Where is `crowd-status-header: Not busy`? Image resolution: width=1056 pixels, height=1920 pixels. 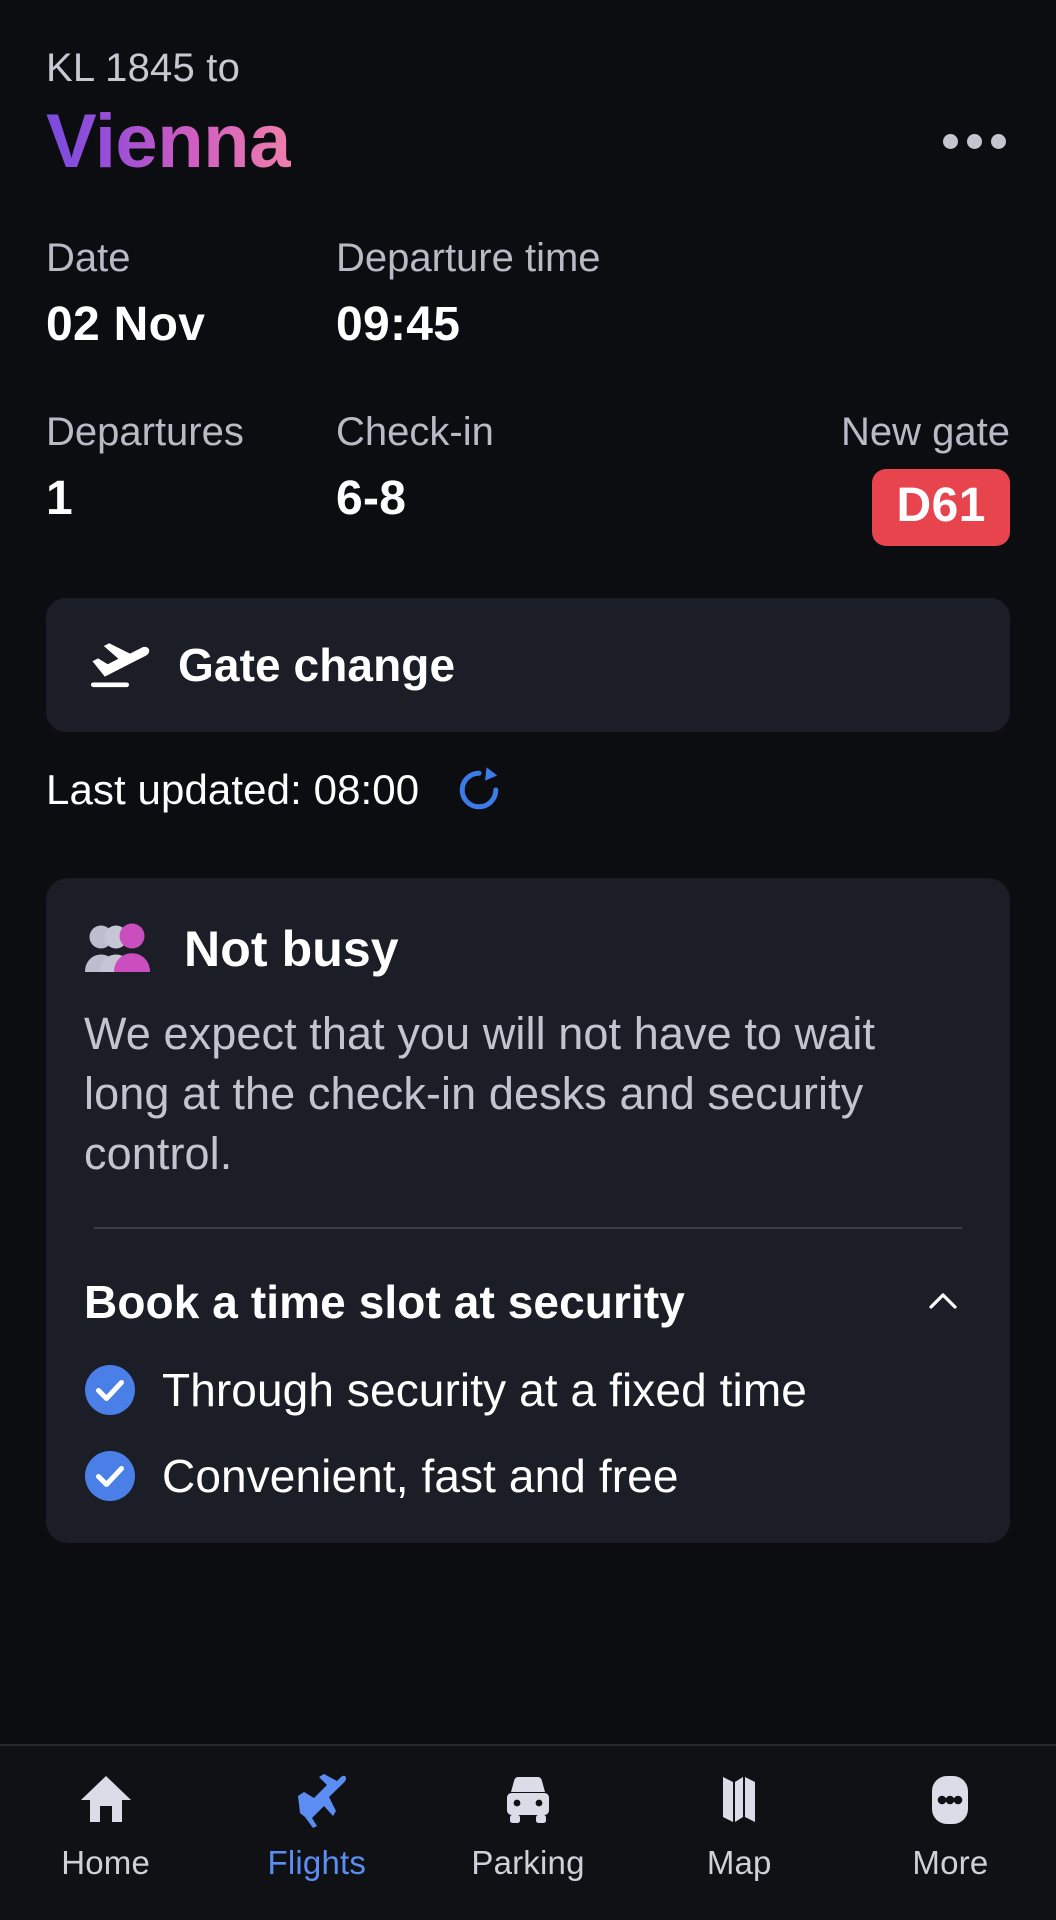
crowd-status-header: Not busy is located at coordinates (528, 949).